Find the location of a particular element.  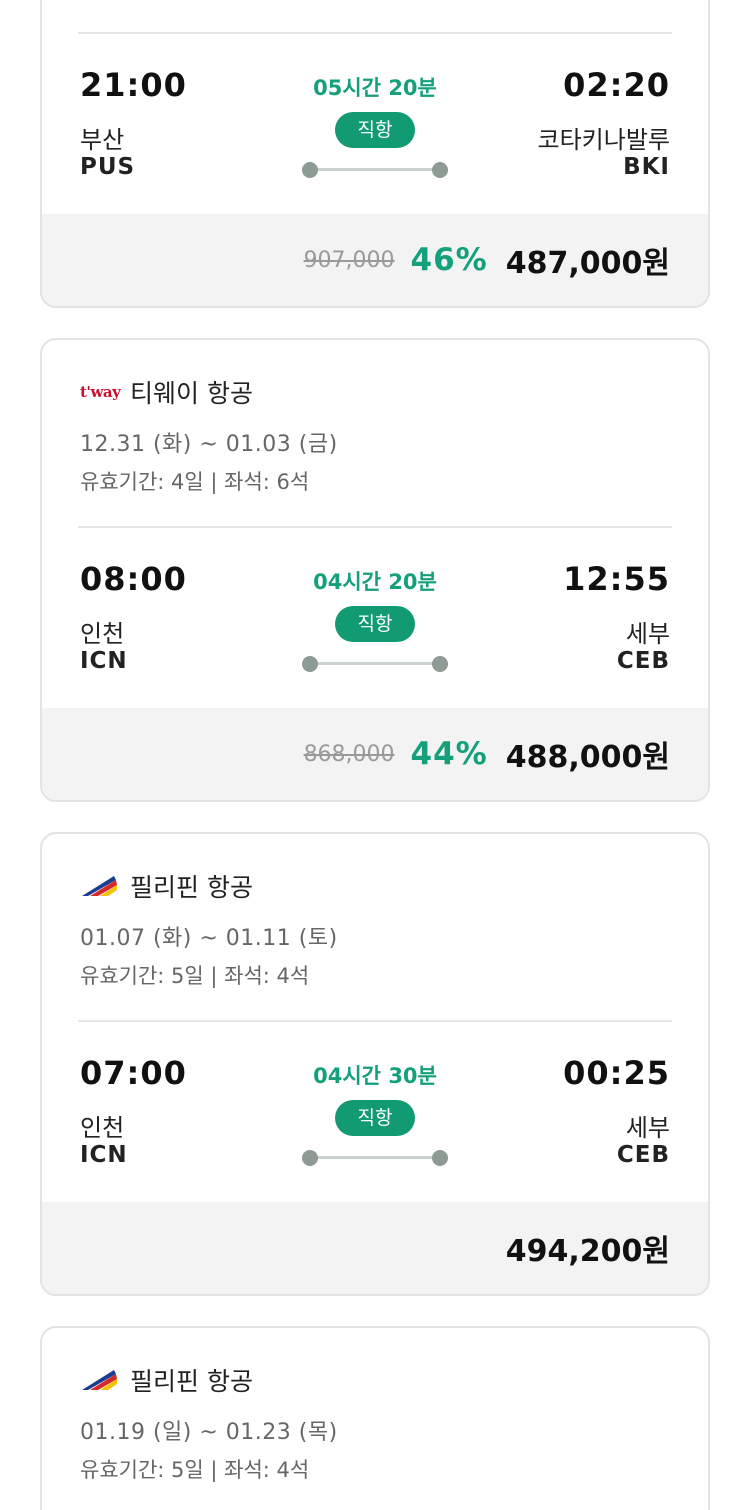

original-price: 907,000 is located at coordinates (349, 260).